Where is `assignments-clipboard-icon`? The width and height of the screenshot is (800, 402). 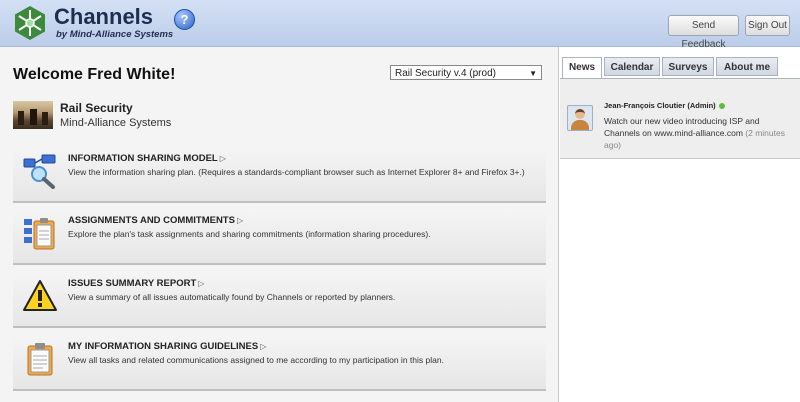 assignments-clipboard-icon is located at coordinates (40, 233).